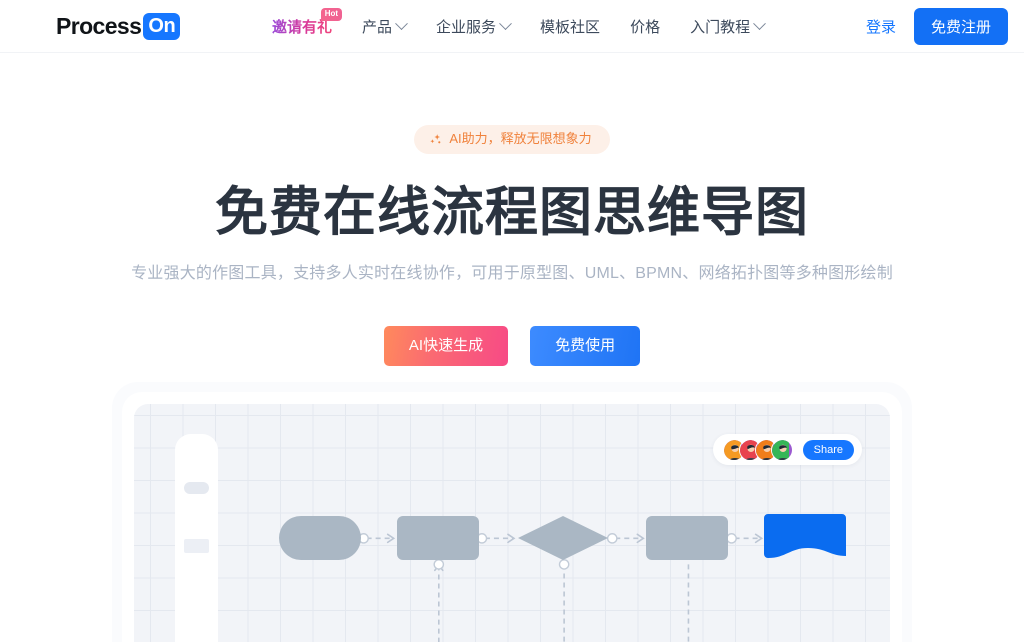 Image resolution: width=1024 pixels, height=642 pixels. I want to click on logo-badge: On, so click(162, 26).